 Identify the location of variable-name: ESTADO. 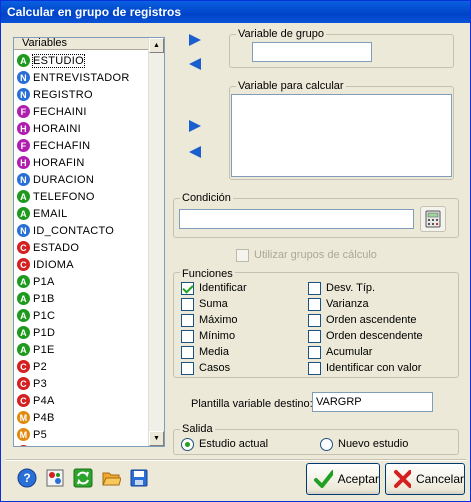
(56, 247).